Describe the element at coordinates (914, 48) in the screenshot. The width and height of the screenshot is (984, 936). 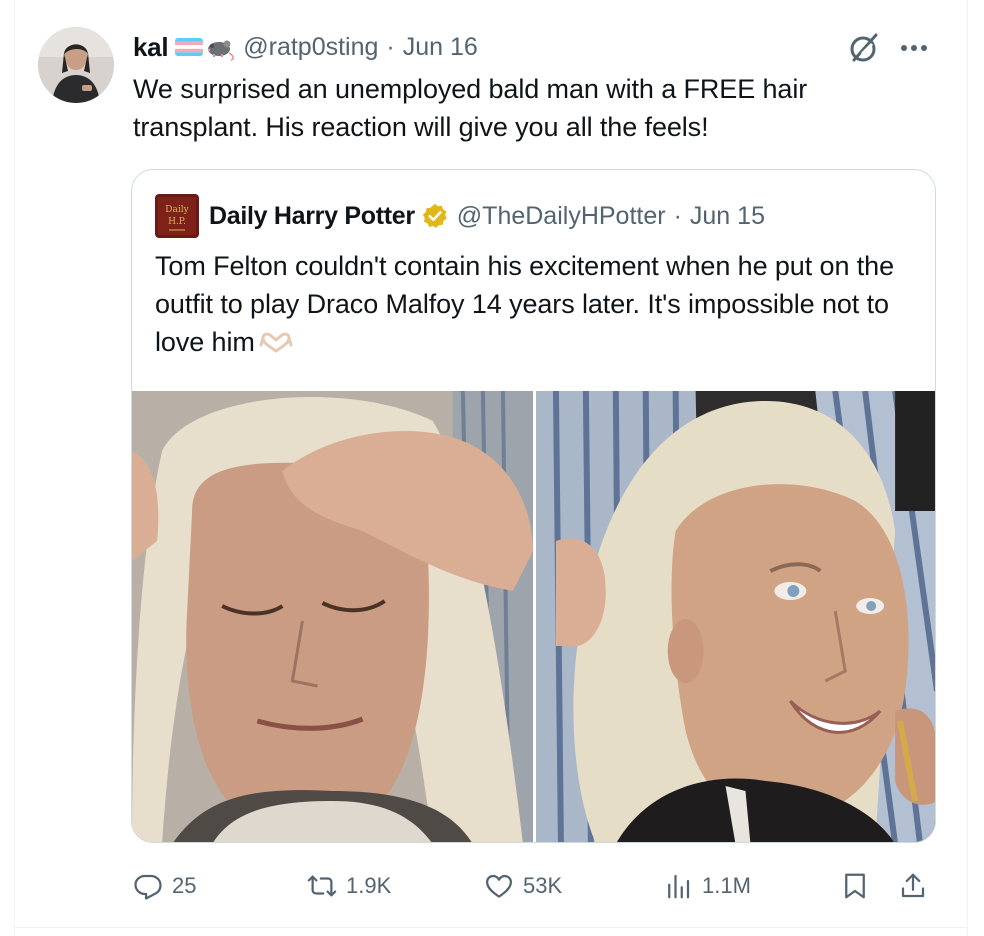
I see `more-dots-icon` at that location.